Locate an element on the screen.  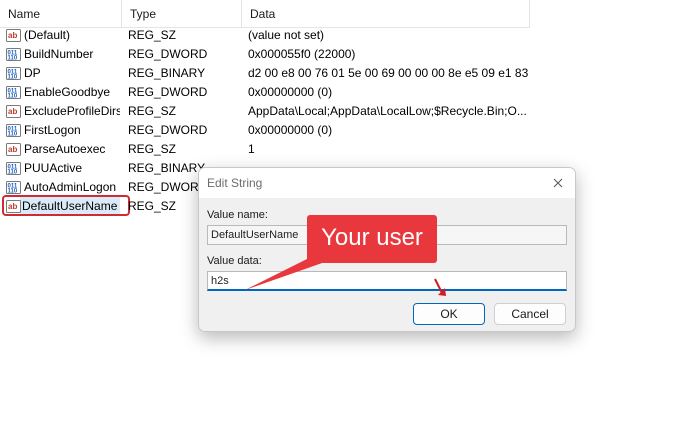
cancel-button: Cancel is located at coordinates (530, 314).